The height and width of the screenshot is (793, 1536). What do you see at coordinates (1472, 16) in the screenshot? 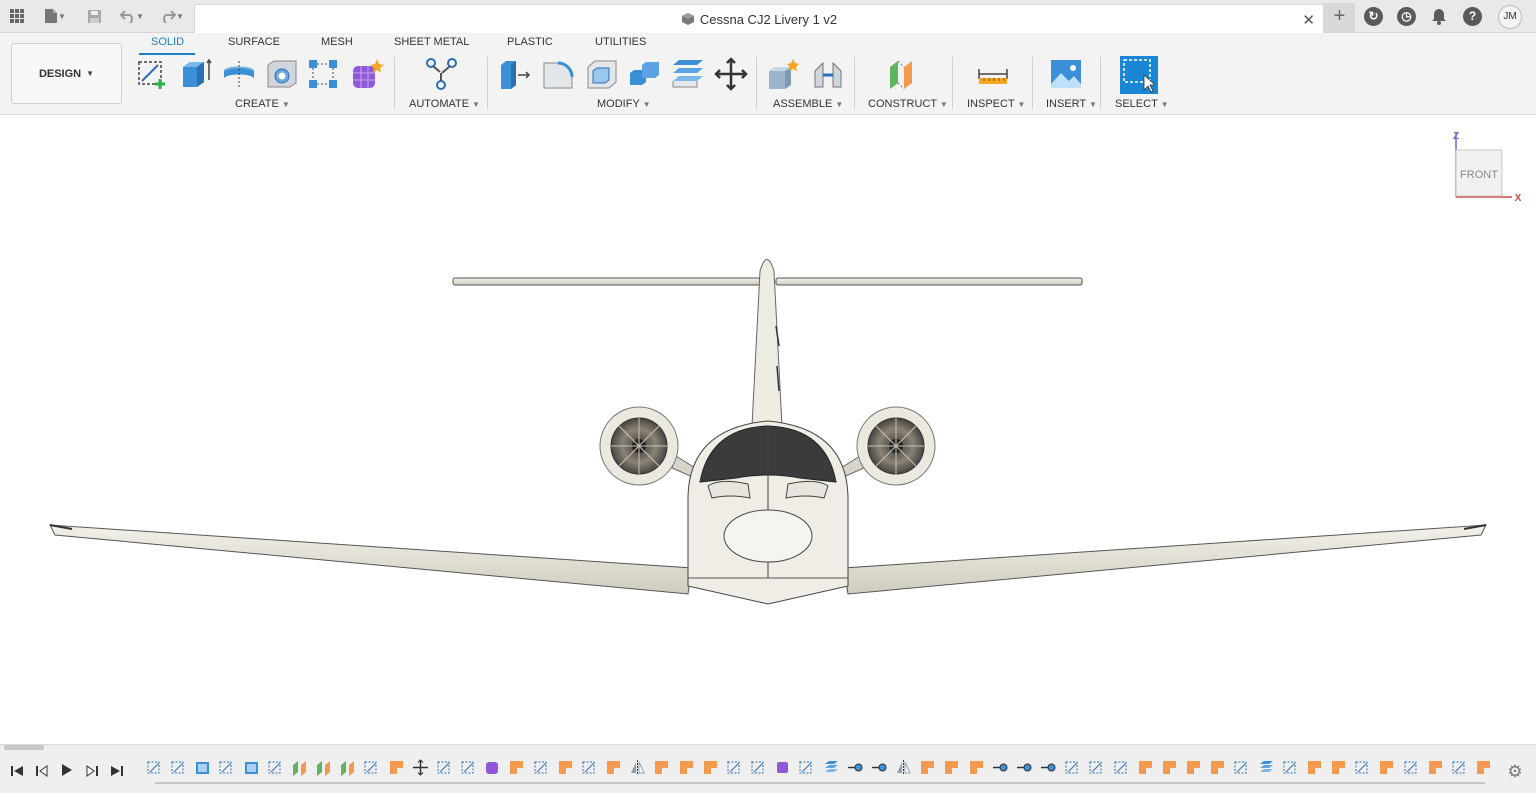
I see `help-icon: ?` at bounding box center [1472, 16].